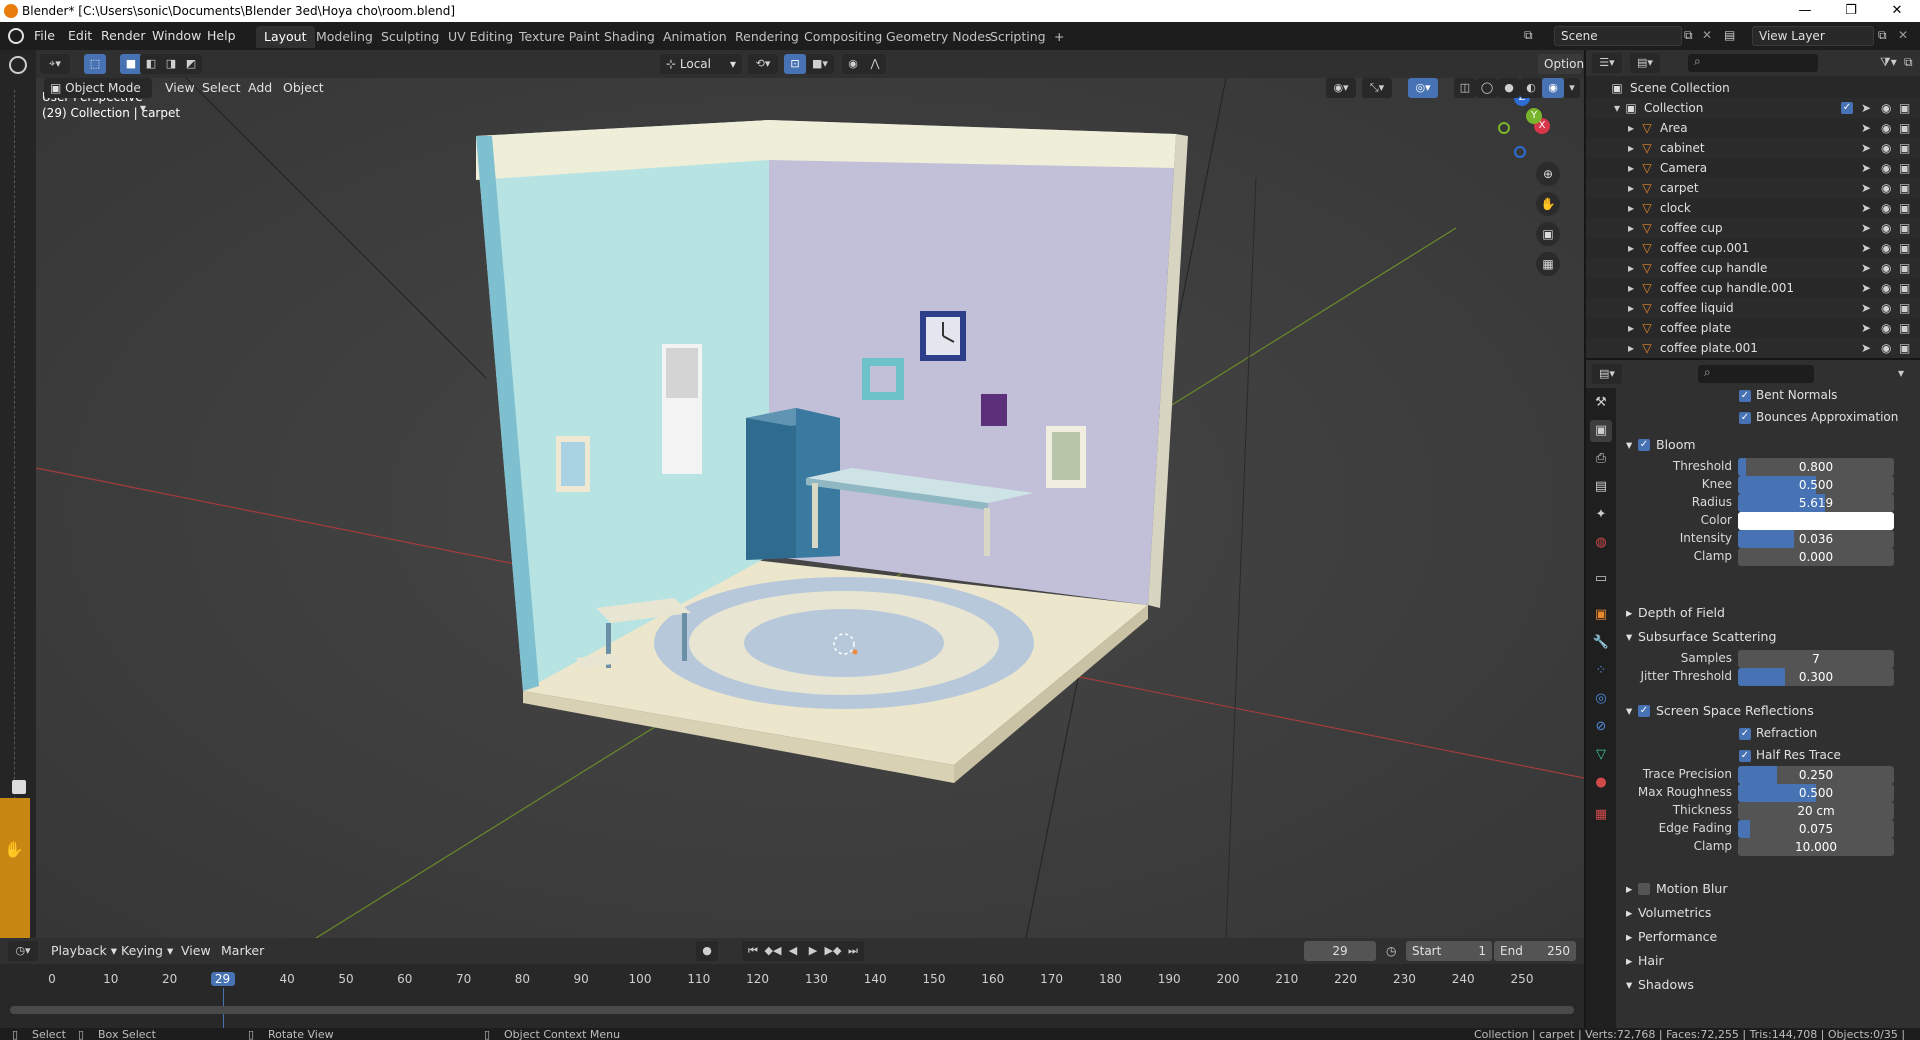 Image resolution: width=1920 pixels, height=1040 pixels. What do you see at coordinates (1816, 811) in the screenshot?
I see `property-slider: 20 cm` at bounding box center [1816, 811].